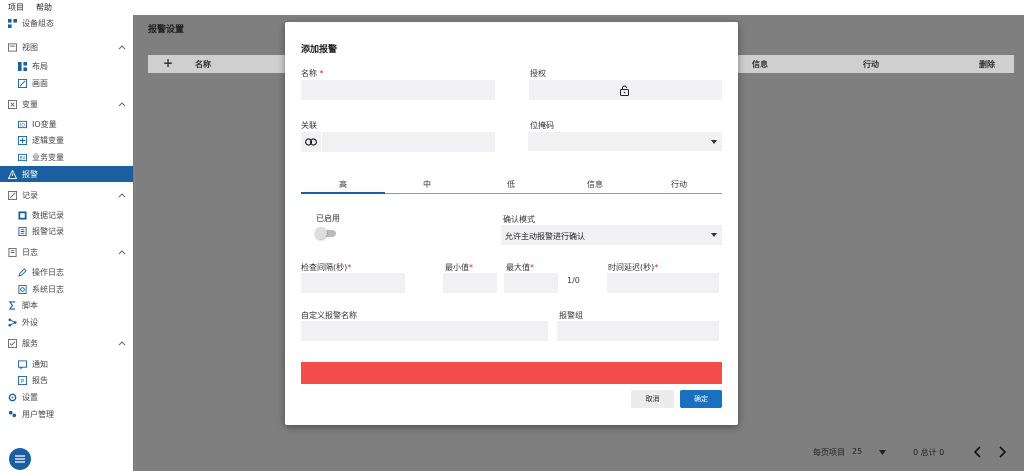 Image resolution: width=1024 pixels, height=471 pixels. What do you see at coordinates (22, 364) in the screenshot?
I see `notification-icon` at bounding box center [22, 364].